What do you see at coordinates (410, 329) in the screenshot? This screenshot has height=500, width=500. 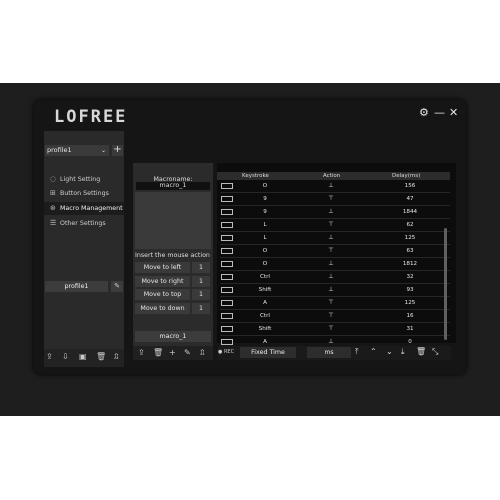 I see `delay-cell: 31` at bounding box center [410, 329].